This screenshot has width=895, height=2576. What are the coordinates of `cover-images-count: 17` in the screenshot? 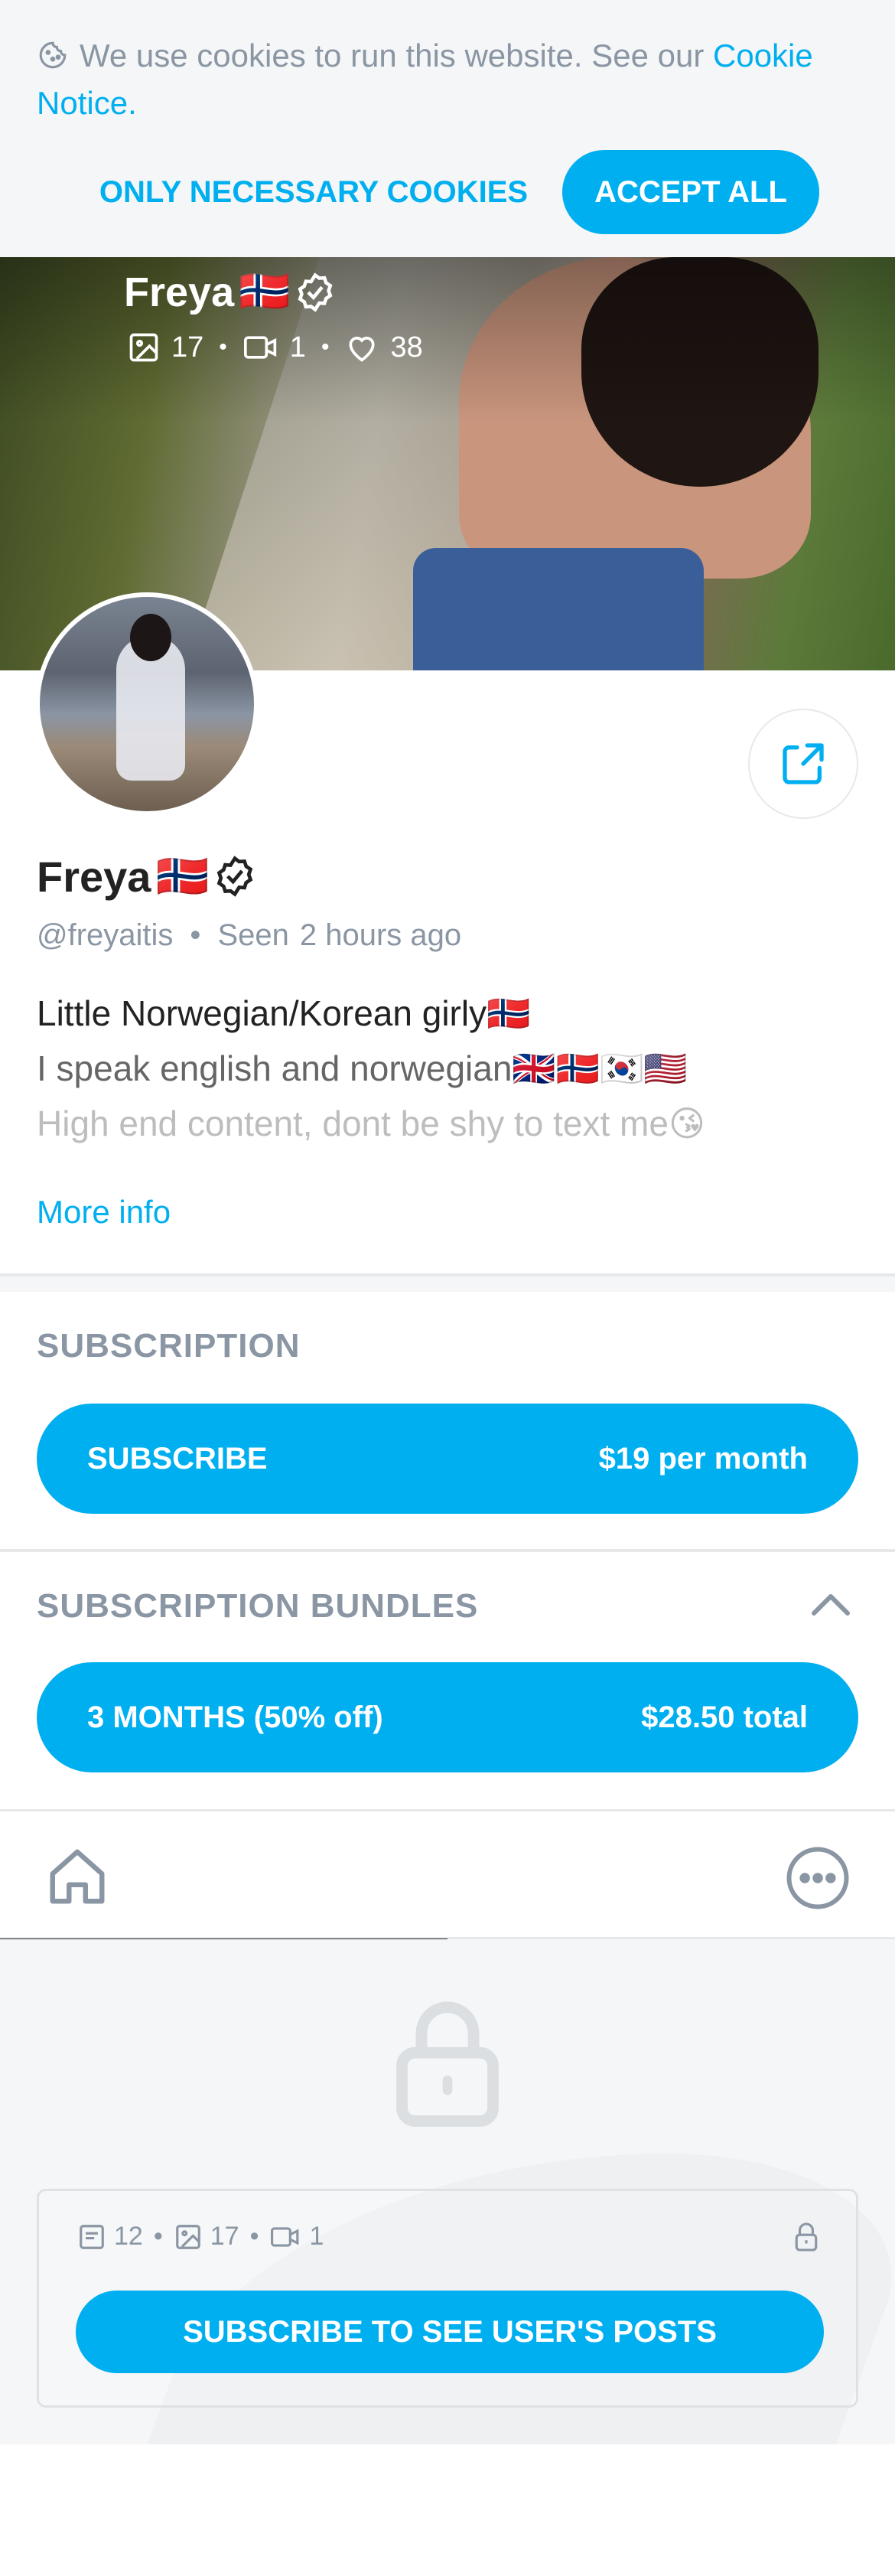 It's located at (187, 347).